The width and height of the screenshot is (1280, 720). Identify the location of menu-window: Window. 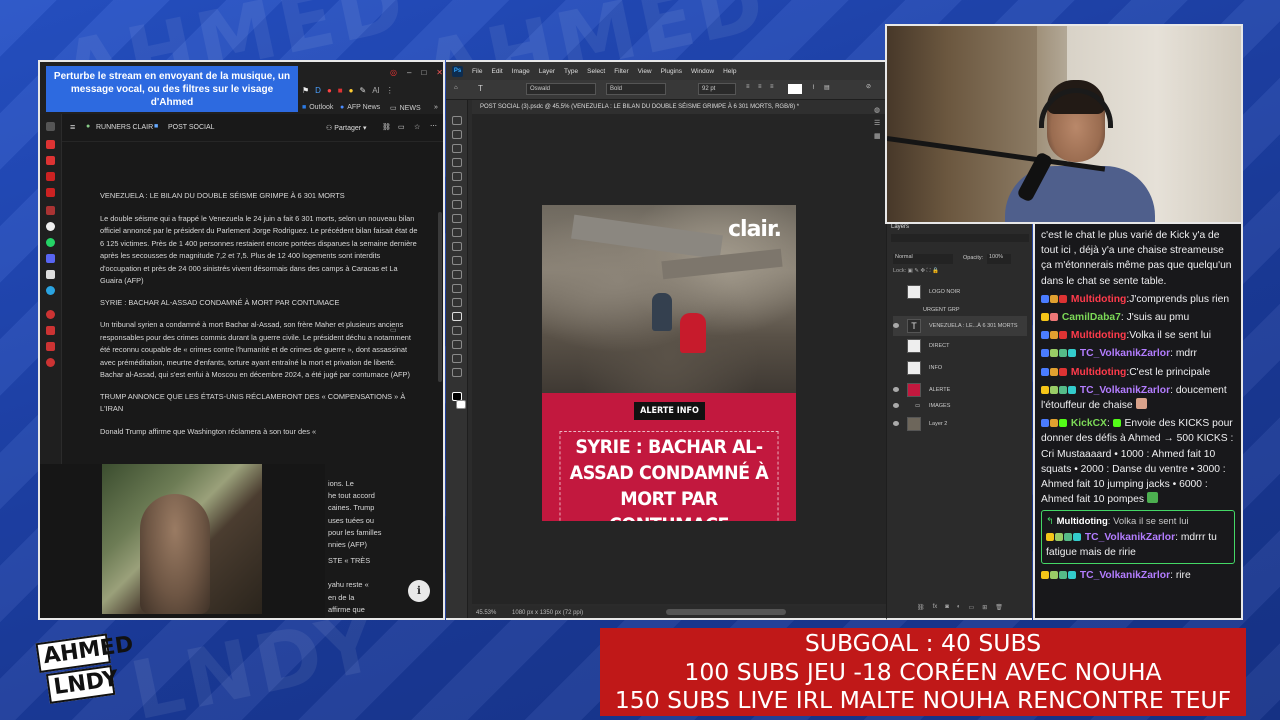
(702, 71).